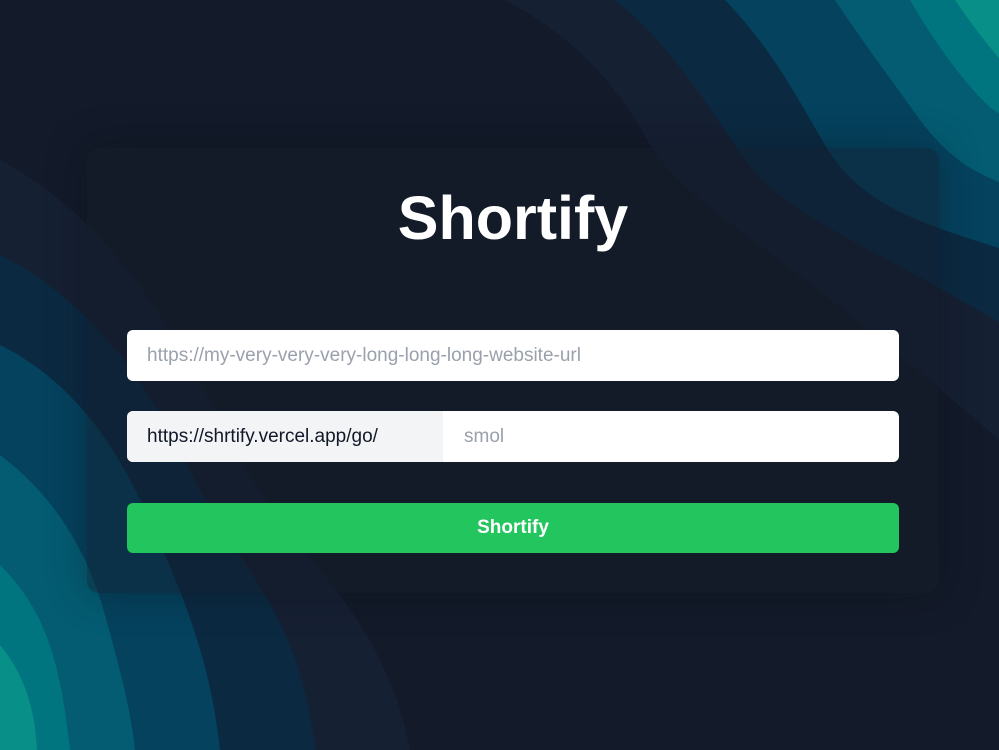  What do you see at coordinates (513, 528) in the screenshot?
I see `shortify-button: Shortify` at bounding box center [513, 528].